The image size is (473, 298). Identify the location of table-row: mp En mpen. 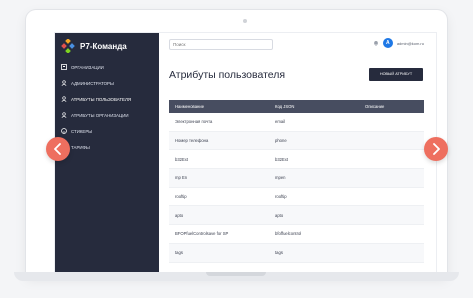
(296, 178).